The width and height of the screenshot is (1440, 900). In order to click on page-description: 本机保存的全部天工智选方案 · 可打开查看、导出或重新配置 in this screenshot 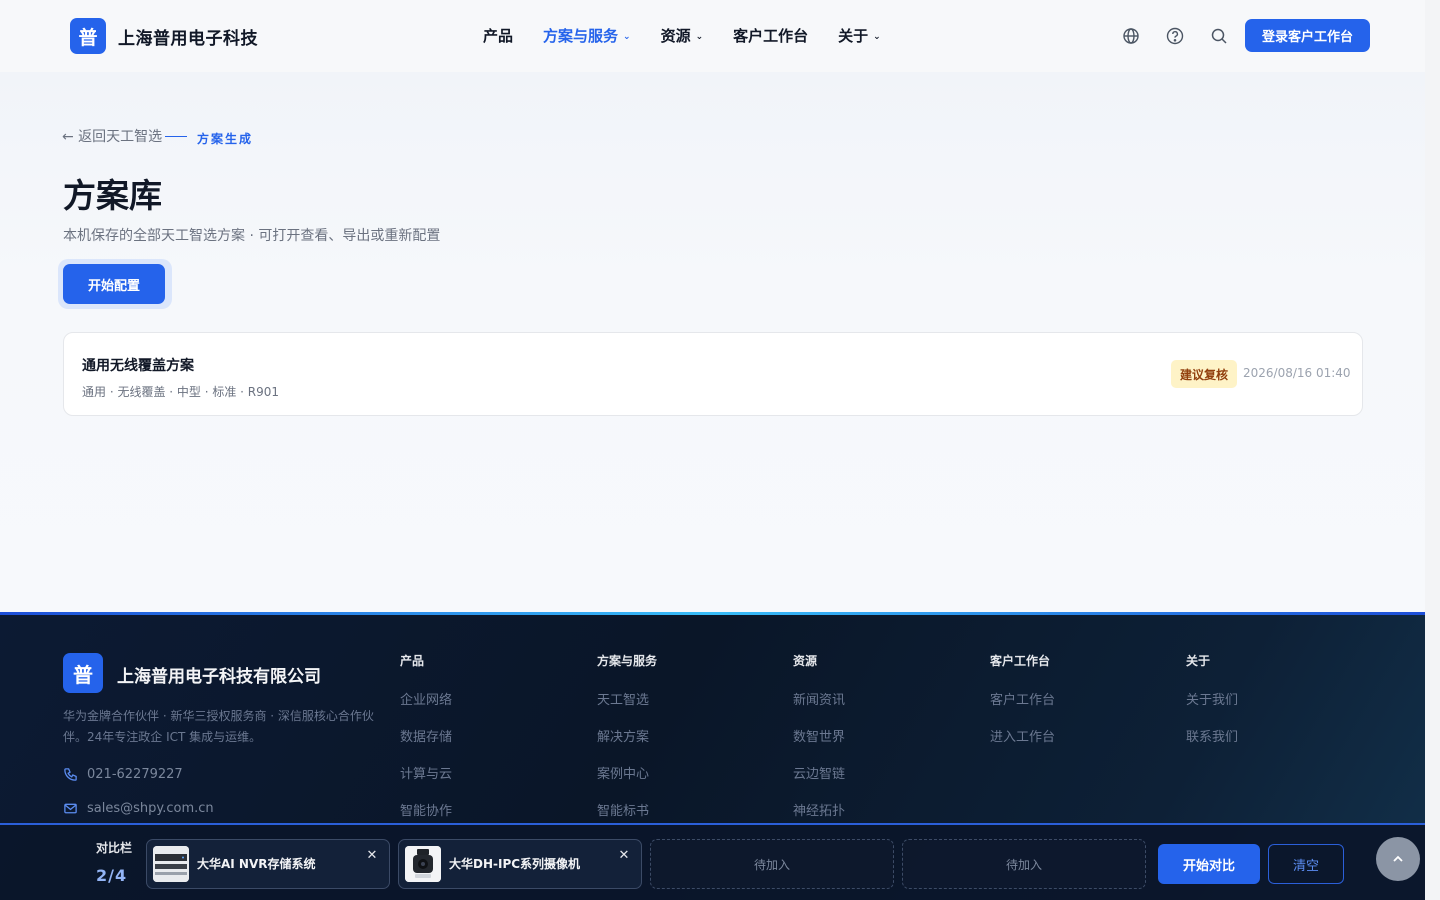, I will do `click(252, 236)`.